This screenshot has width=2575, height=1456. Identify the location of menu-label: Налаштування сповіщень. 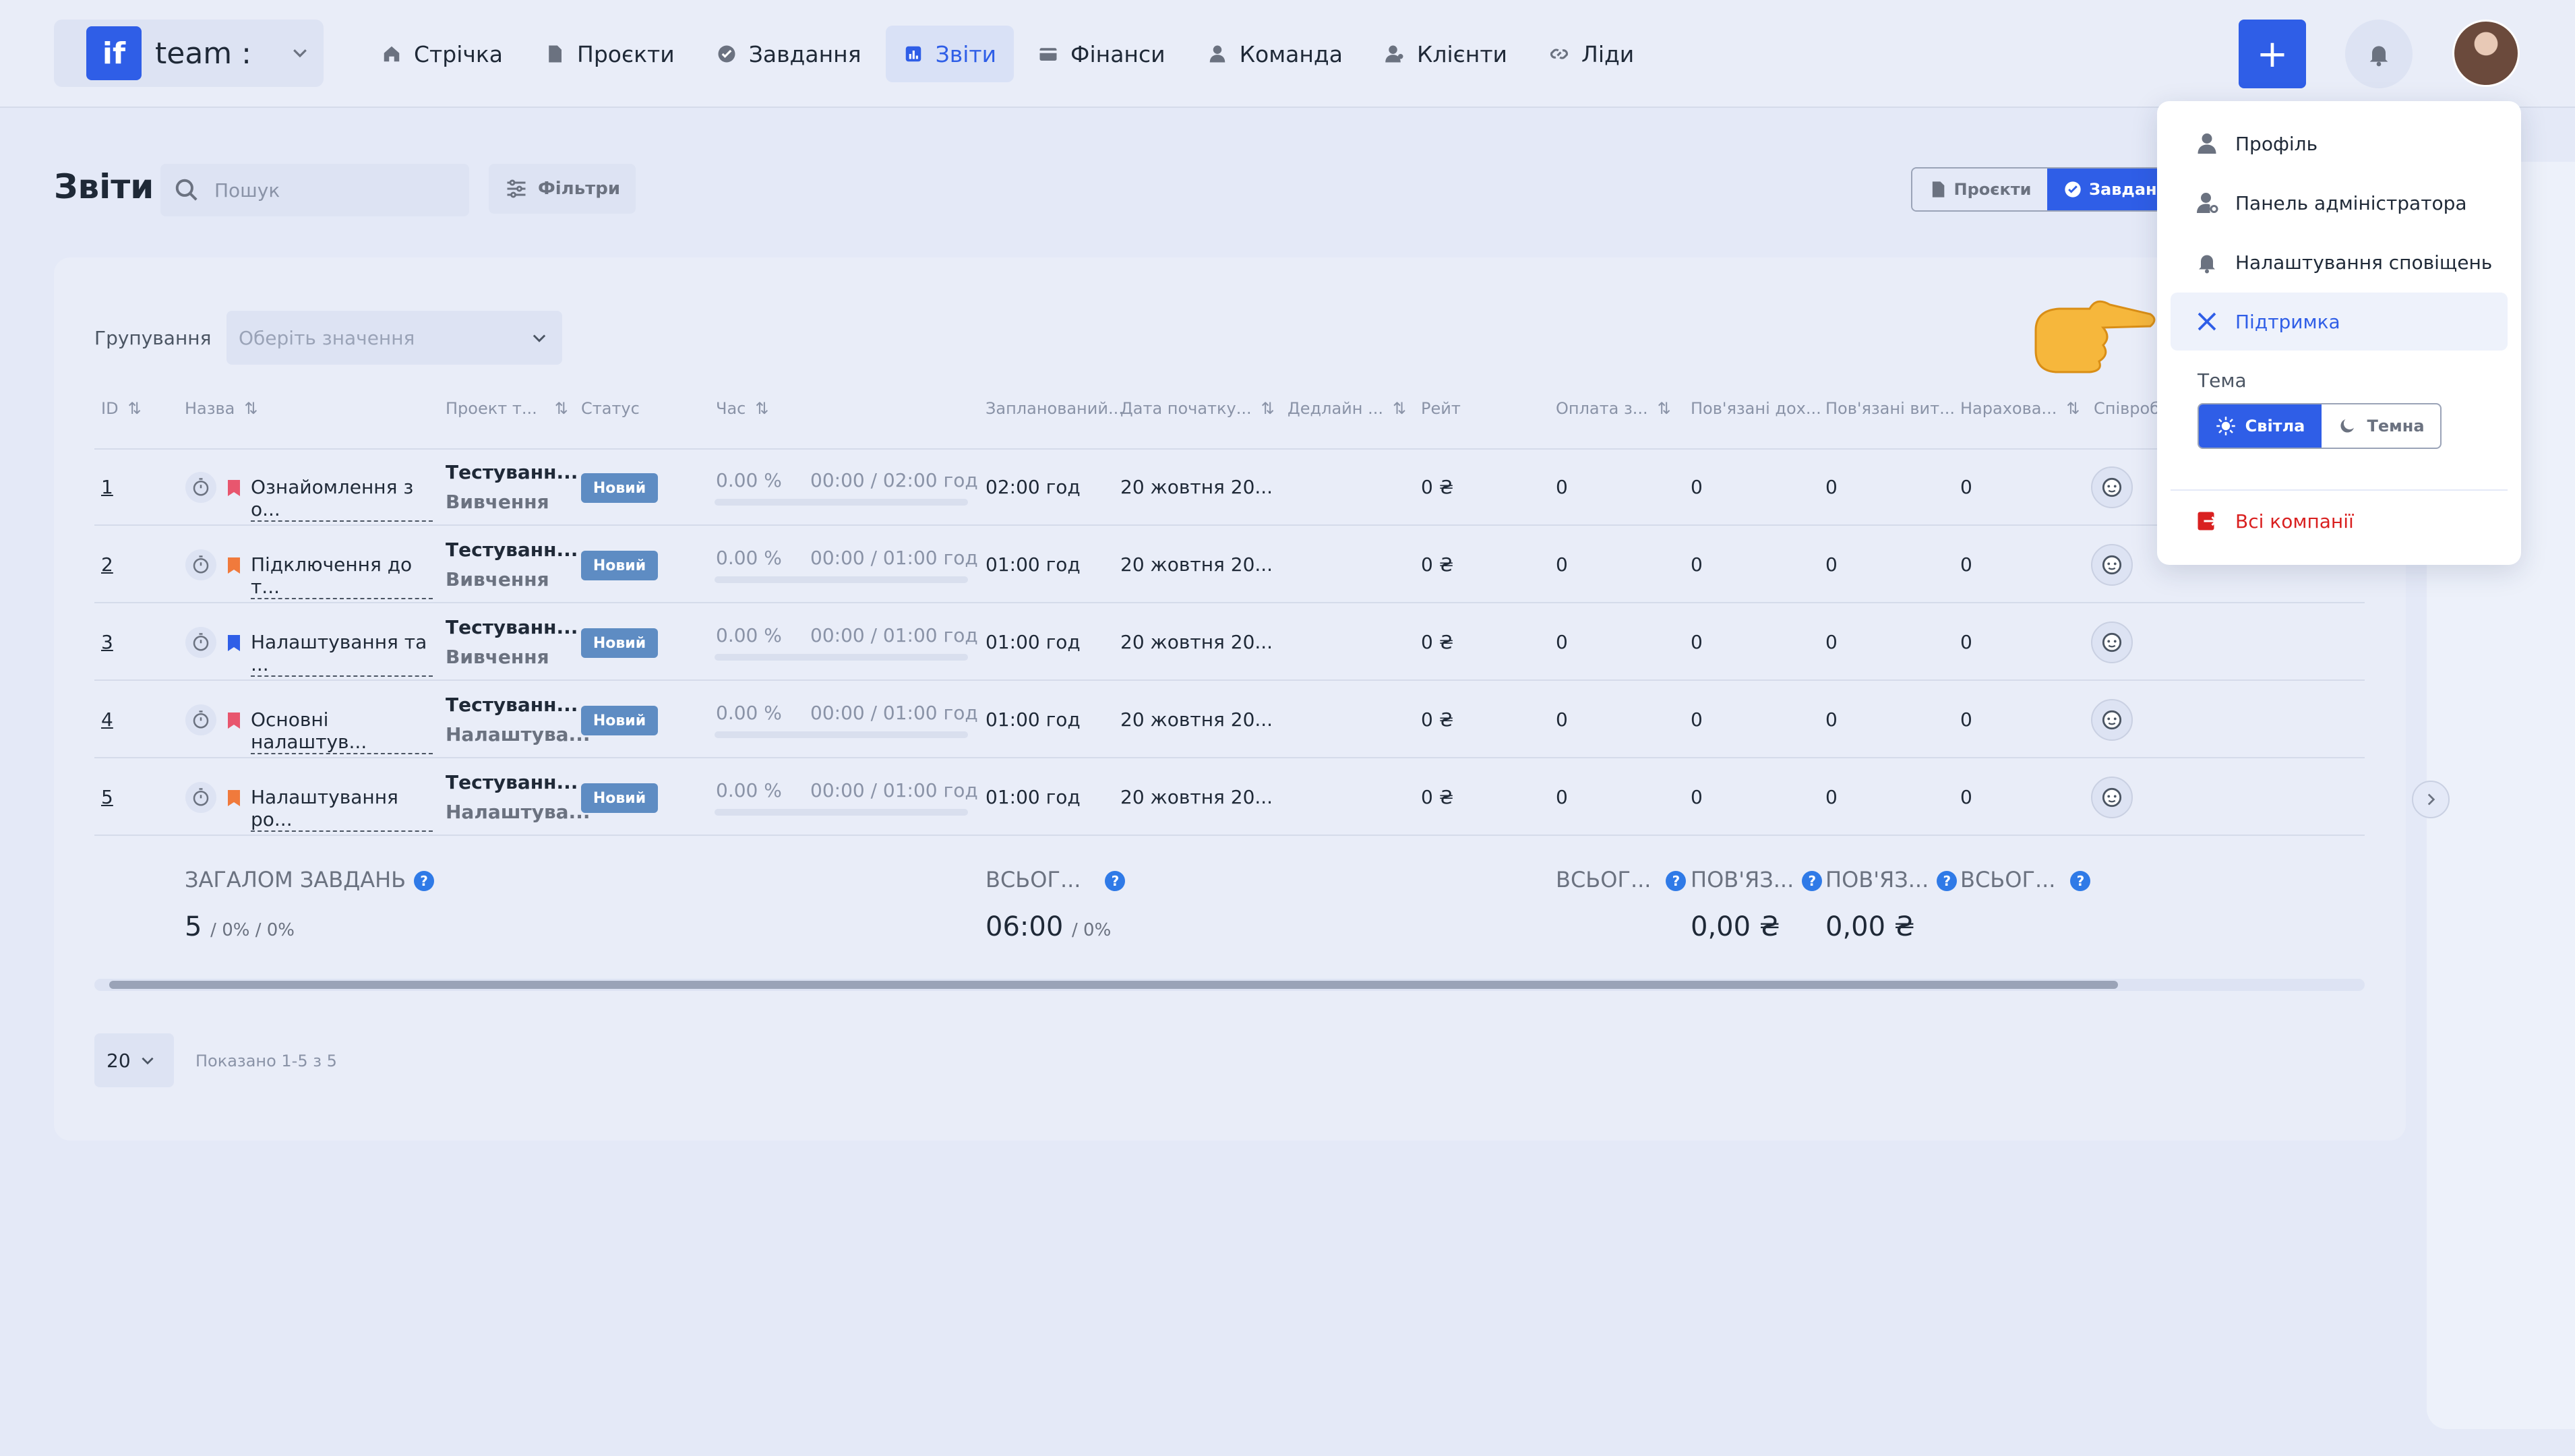
(2364, 262).